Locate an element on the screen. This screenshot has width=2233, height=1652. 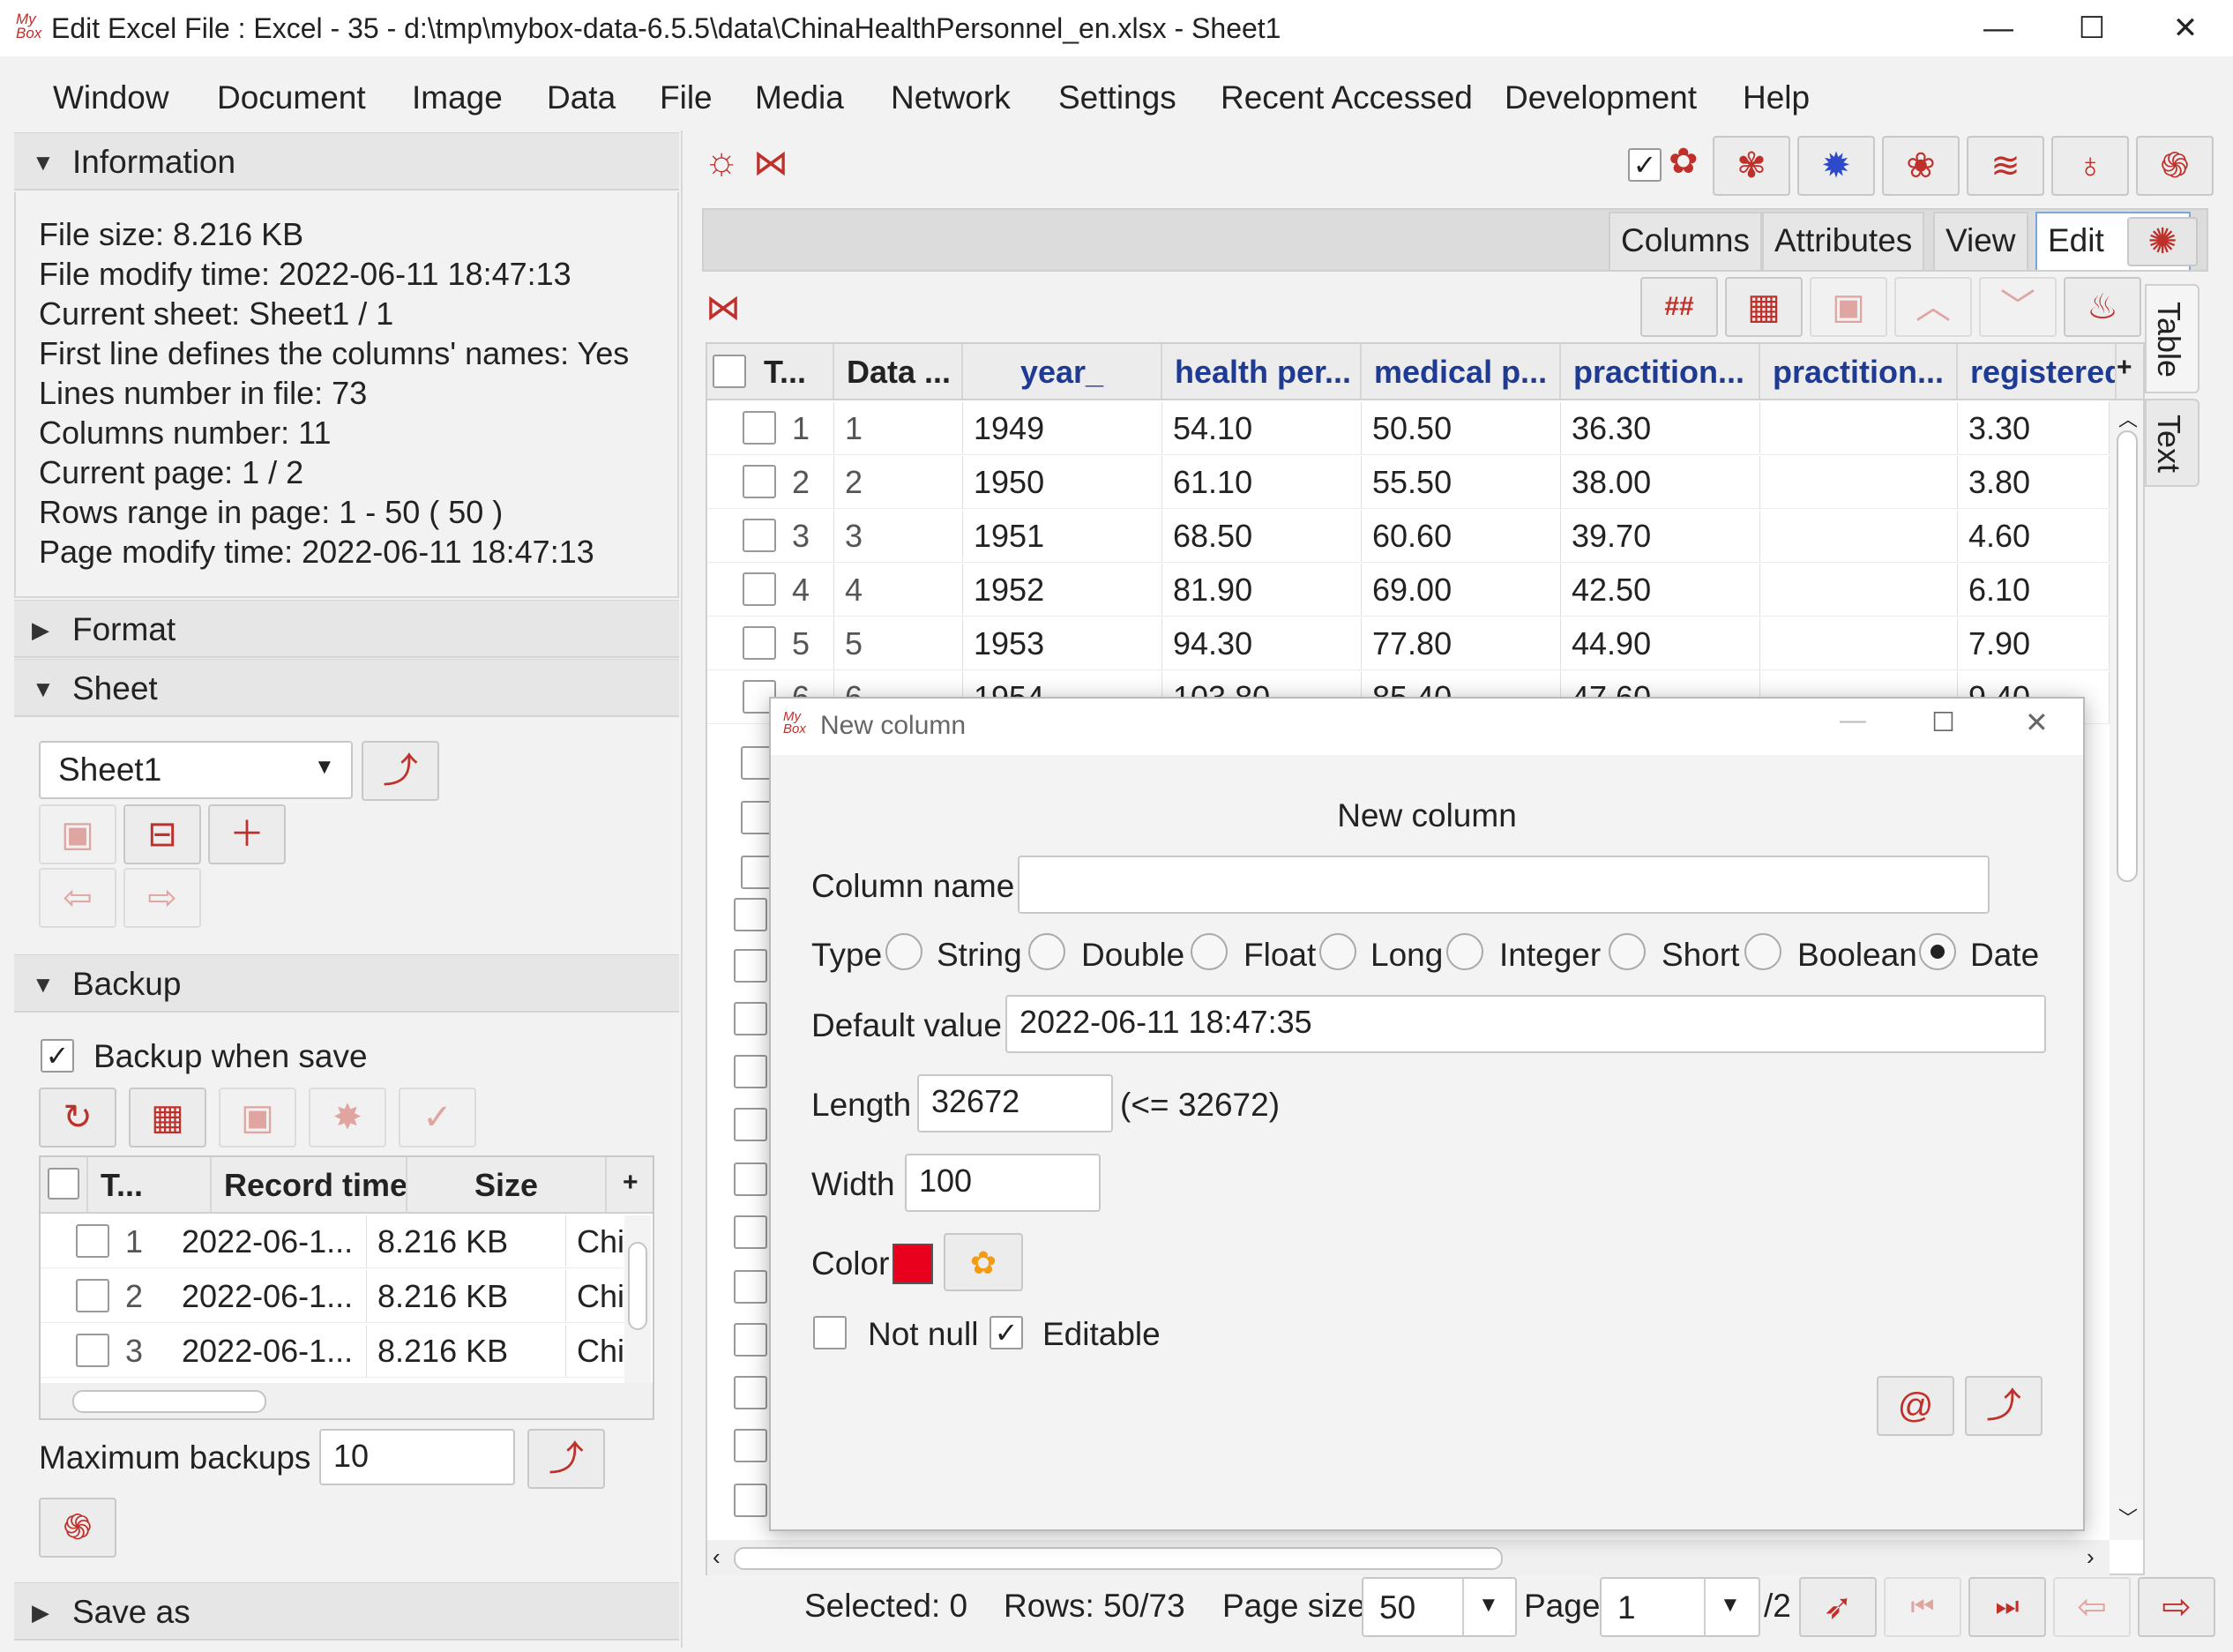
select-all-checkbox is located at coordinates (64, 1184).